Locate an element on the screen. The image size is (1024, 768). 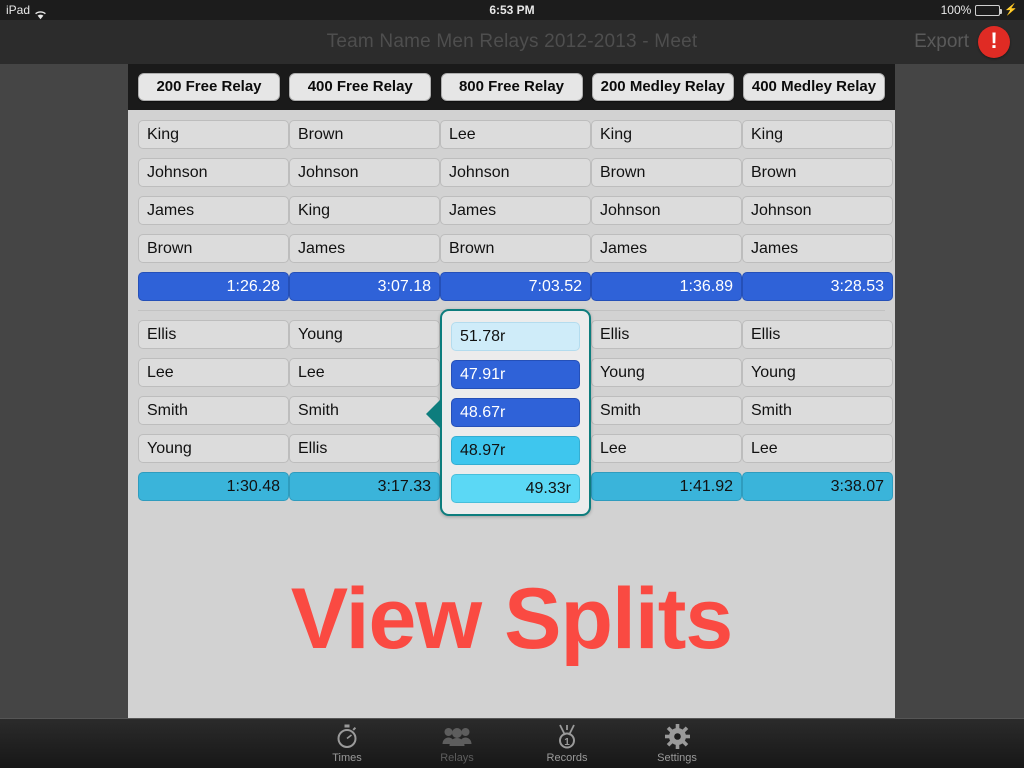
relay-column-b1: Ellis Lee Smith Young 1:30.48 is located at coordinates (213, 418).